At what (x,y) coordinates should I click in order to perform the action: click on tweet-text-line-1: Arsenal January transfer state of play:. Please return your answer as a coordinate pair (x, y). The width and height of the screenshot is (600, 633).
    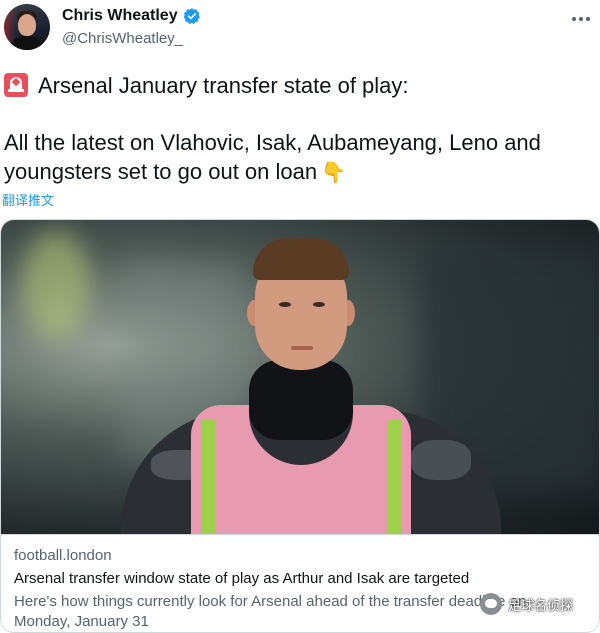
    Looking at the image, I should click on (223, 85).